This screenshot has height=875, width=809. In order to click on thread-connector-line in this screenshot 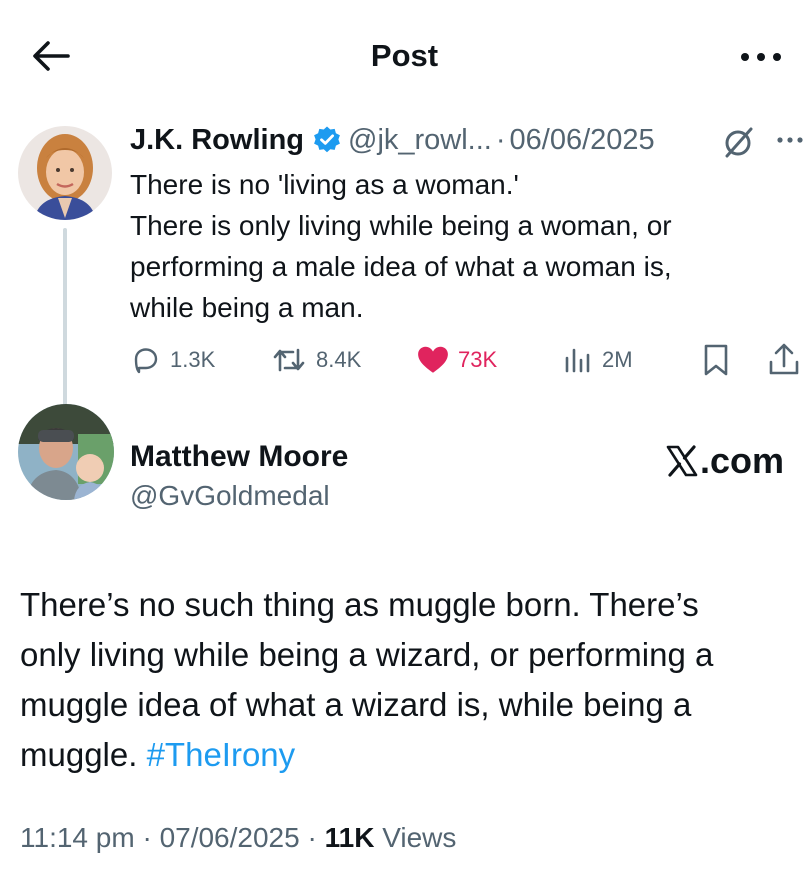, I will do `click(65, 324)`.